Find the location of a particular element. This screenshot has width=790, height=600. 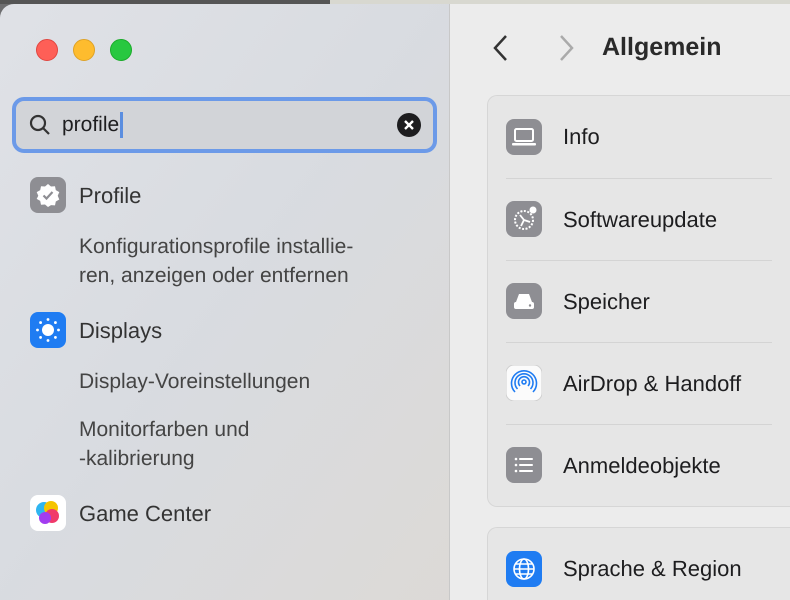

search-icon is located at coordinates (40, 125).